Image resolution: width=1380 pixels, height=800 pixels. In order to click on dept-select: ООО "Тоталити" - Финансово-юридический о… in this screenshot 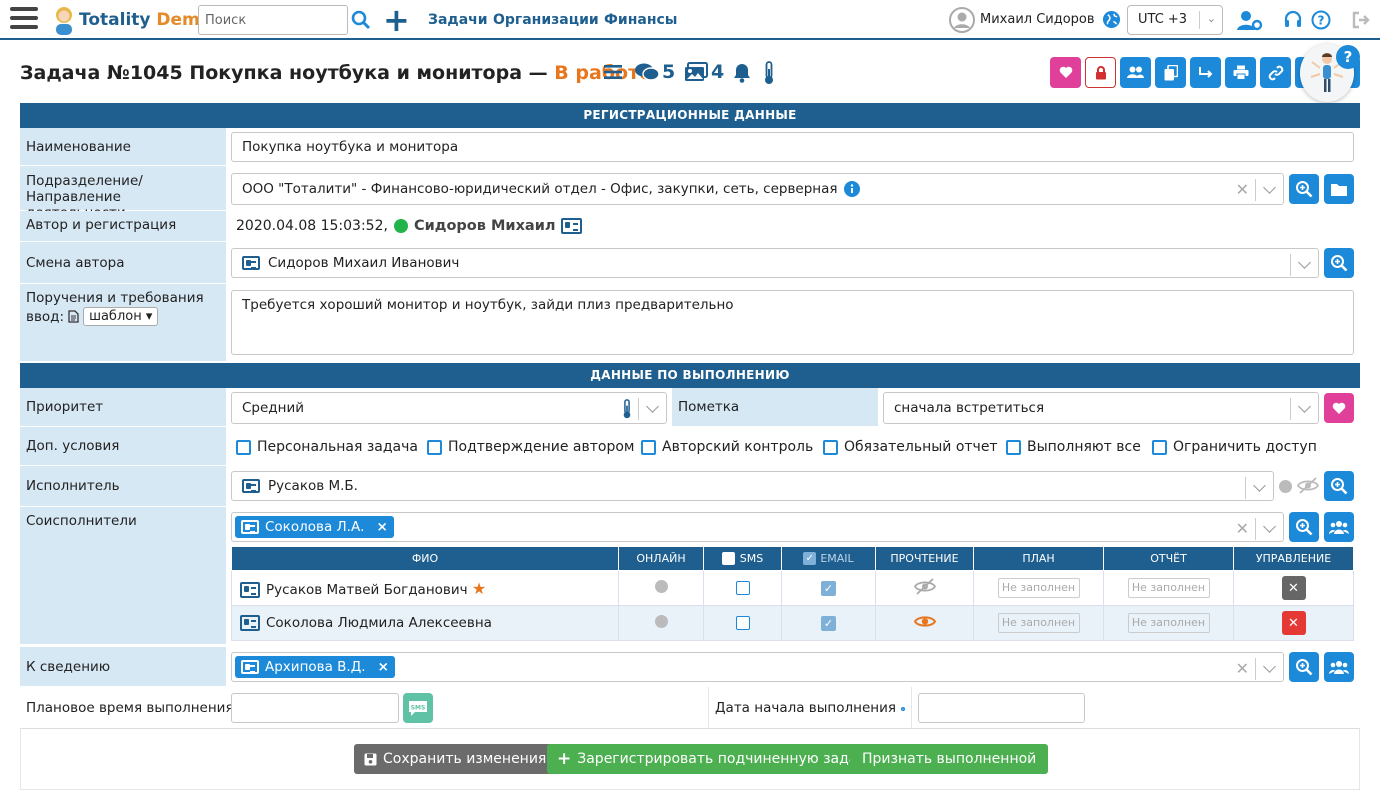, I will do `click(757, 189)`.